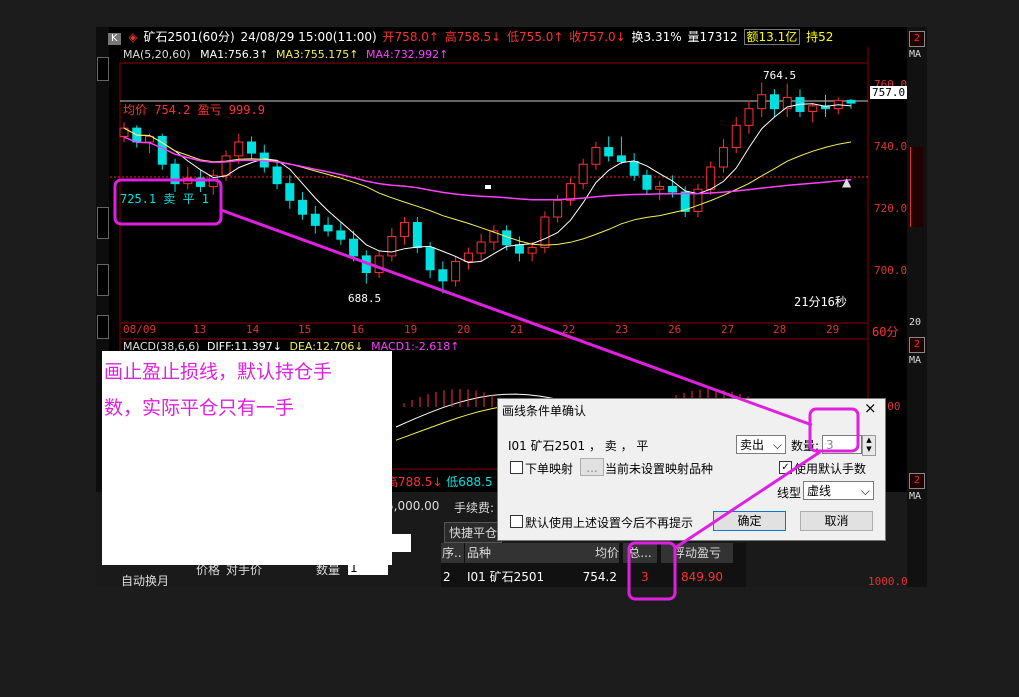 Image resolution: width=1019 pixels, height=697 pixels. What do you see at coordinates (888, 581) in the screenshot?
I see `lower-tick: 1000.0` at bounding box center [888, 581].